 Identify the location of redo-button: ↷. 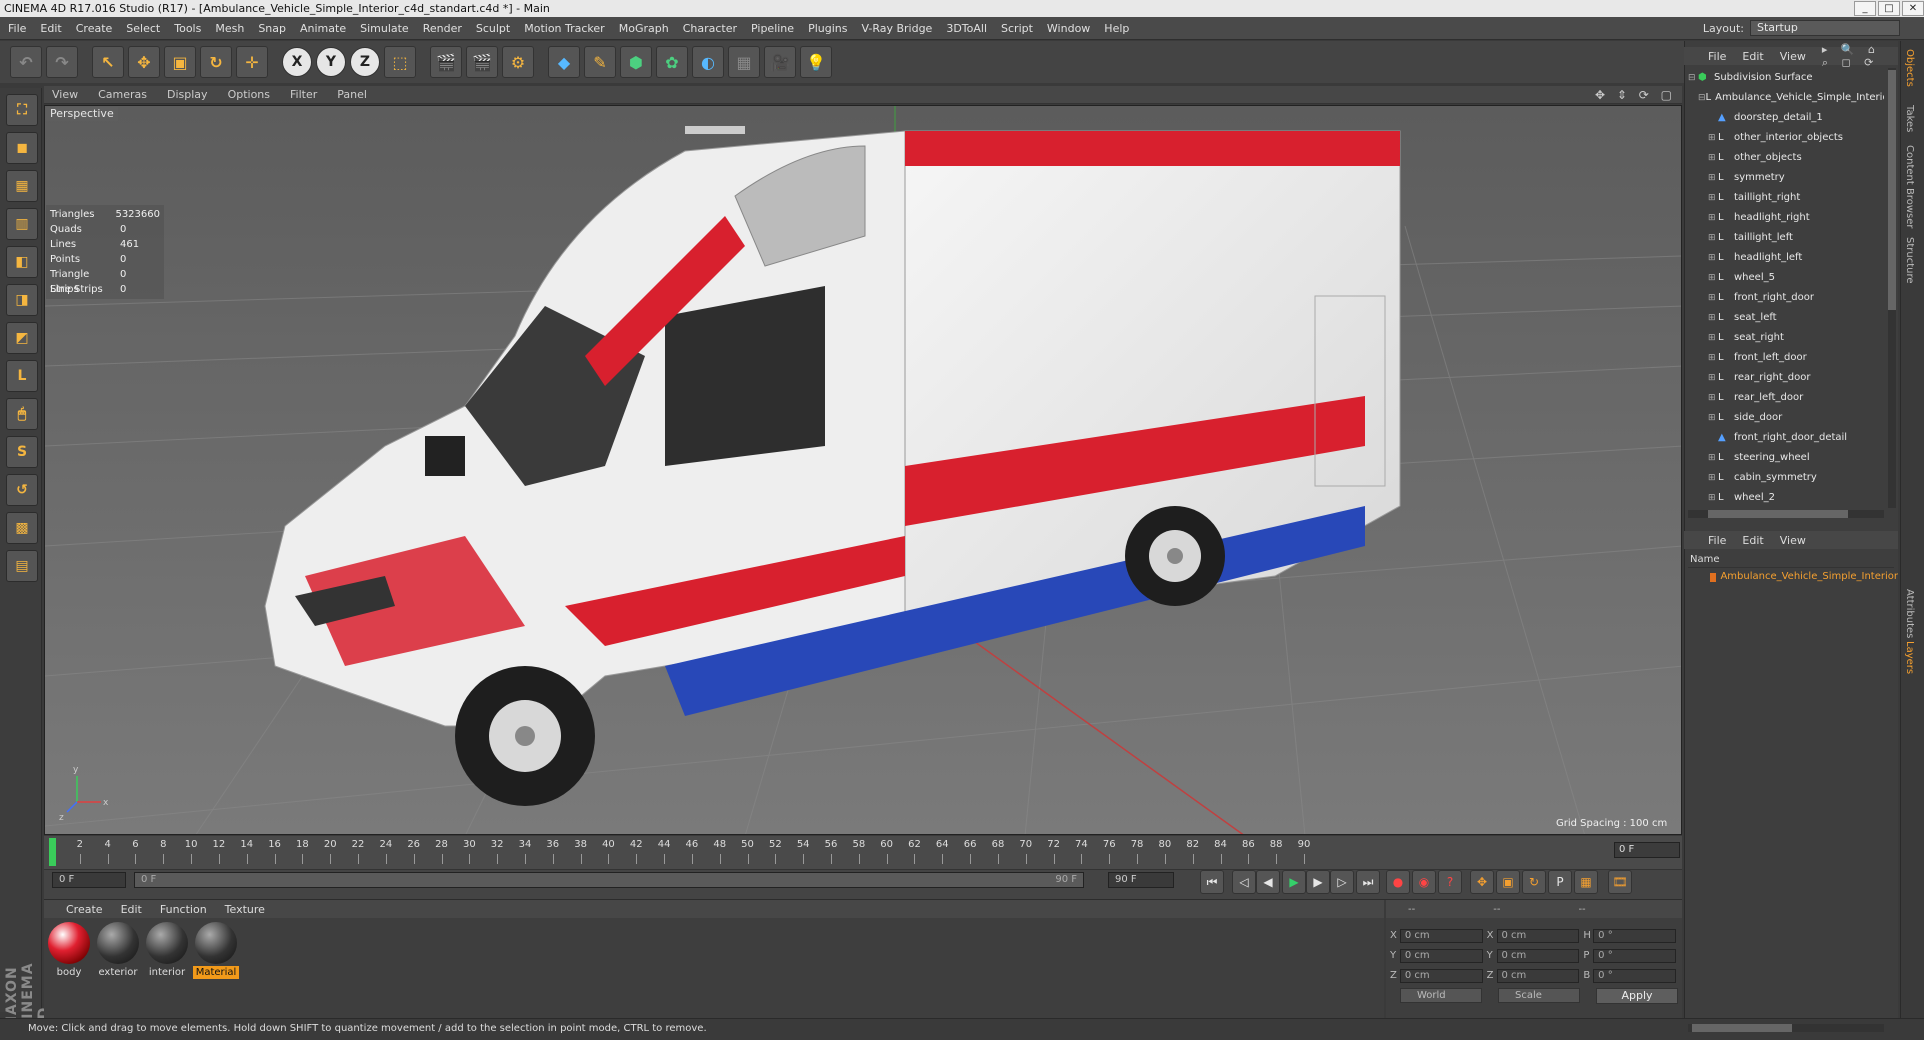
(62, 62).